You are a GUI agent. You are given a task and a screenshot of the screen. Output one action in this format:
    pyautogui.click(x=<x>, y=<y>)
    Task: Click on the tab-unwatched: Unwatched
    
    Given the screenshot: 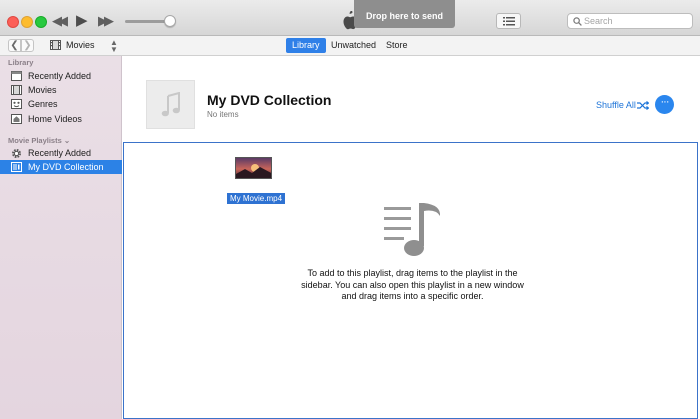 What is the action you would take?
    pyautogui.click(x=353, y=45)
    